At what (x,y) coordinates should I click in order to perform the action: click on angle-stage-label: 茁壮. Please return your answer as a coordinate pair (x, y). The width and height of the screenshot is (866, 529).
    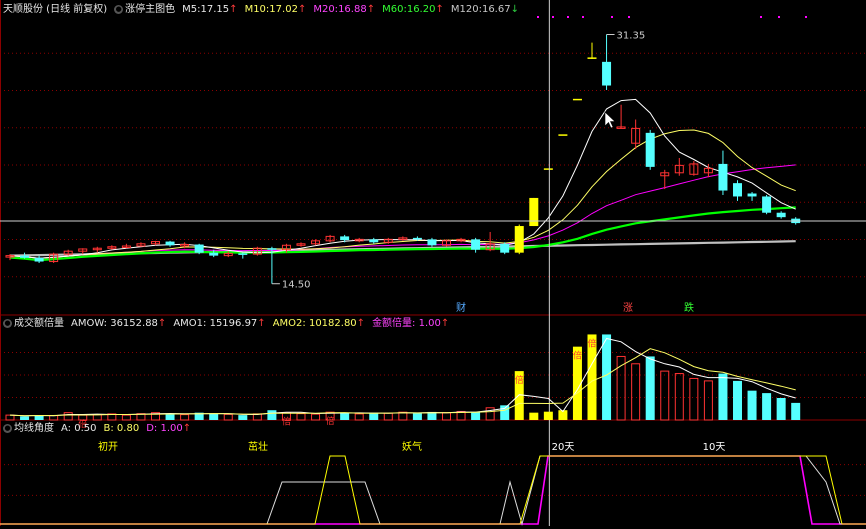
    Looking at the image, I should click on (258, 446).